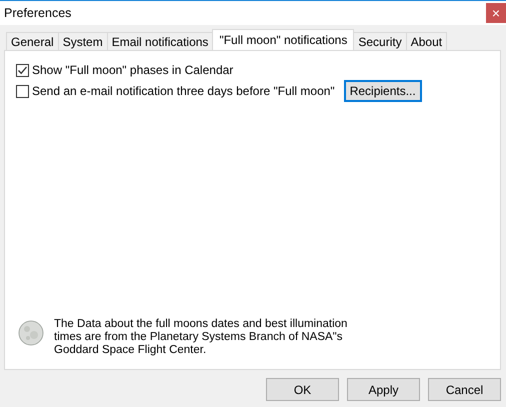 The image size is (506, 407). What do you see at coordinates (464, 389) in the screenshot?
I see `dialog-button: Cancel` at bounding box center [464, 389].